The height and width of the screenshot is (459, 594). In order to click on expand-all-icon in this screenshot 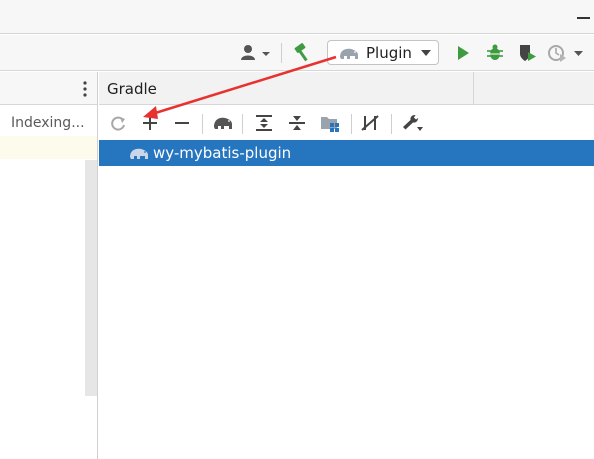, I will do `click(264, 123)`.